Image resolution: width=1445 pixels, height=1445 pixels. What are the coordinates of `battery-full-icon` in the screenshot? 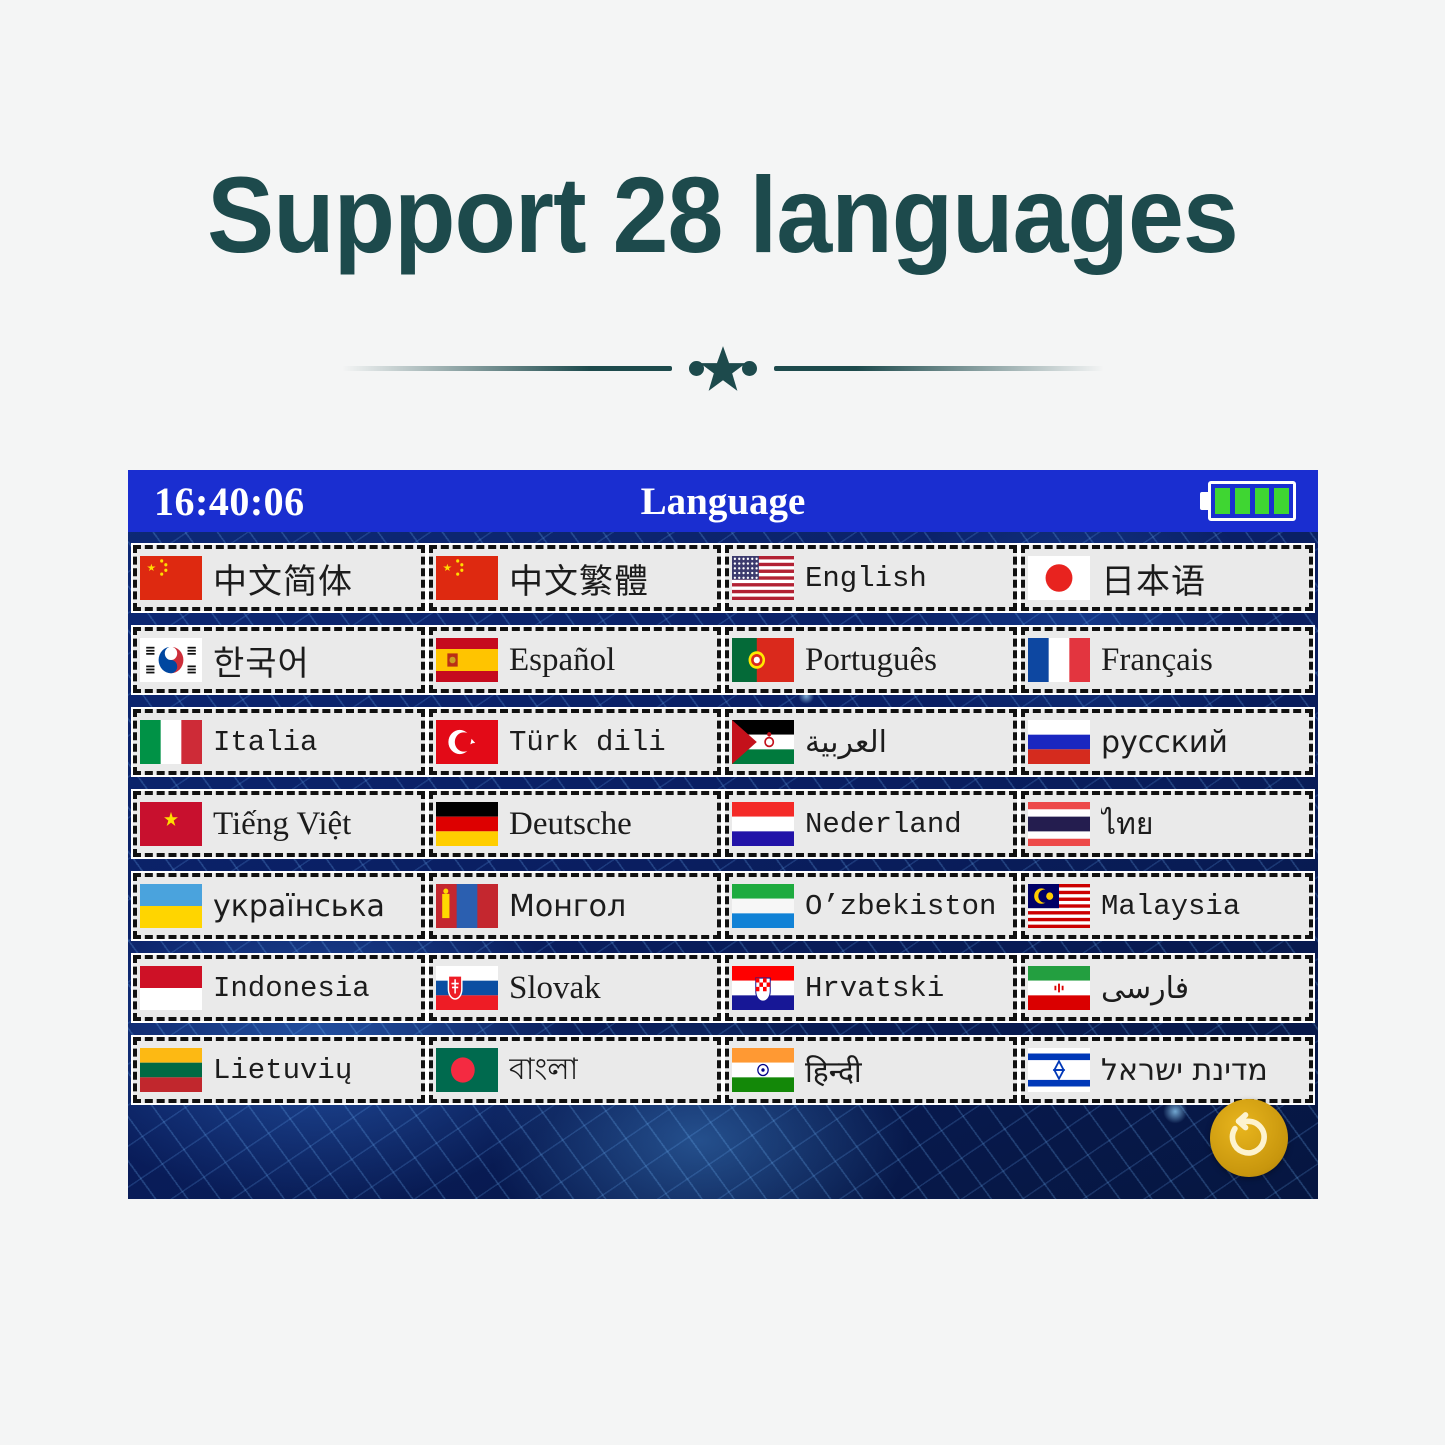 It's located at (1248, 501).